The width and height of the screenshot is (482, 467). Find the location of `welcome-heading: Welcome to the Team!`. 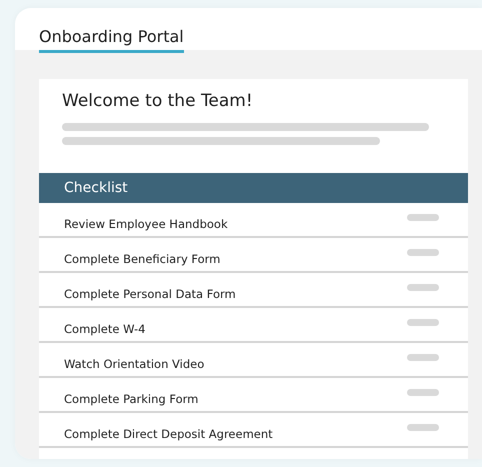

welcome-heading: Welcome to the Team! is located at coordinates (158, 101).